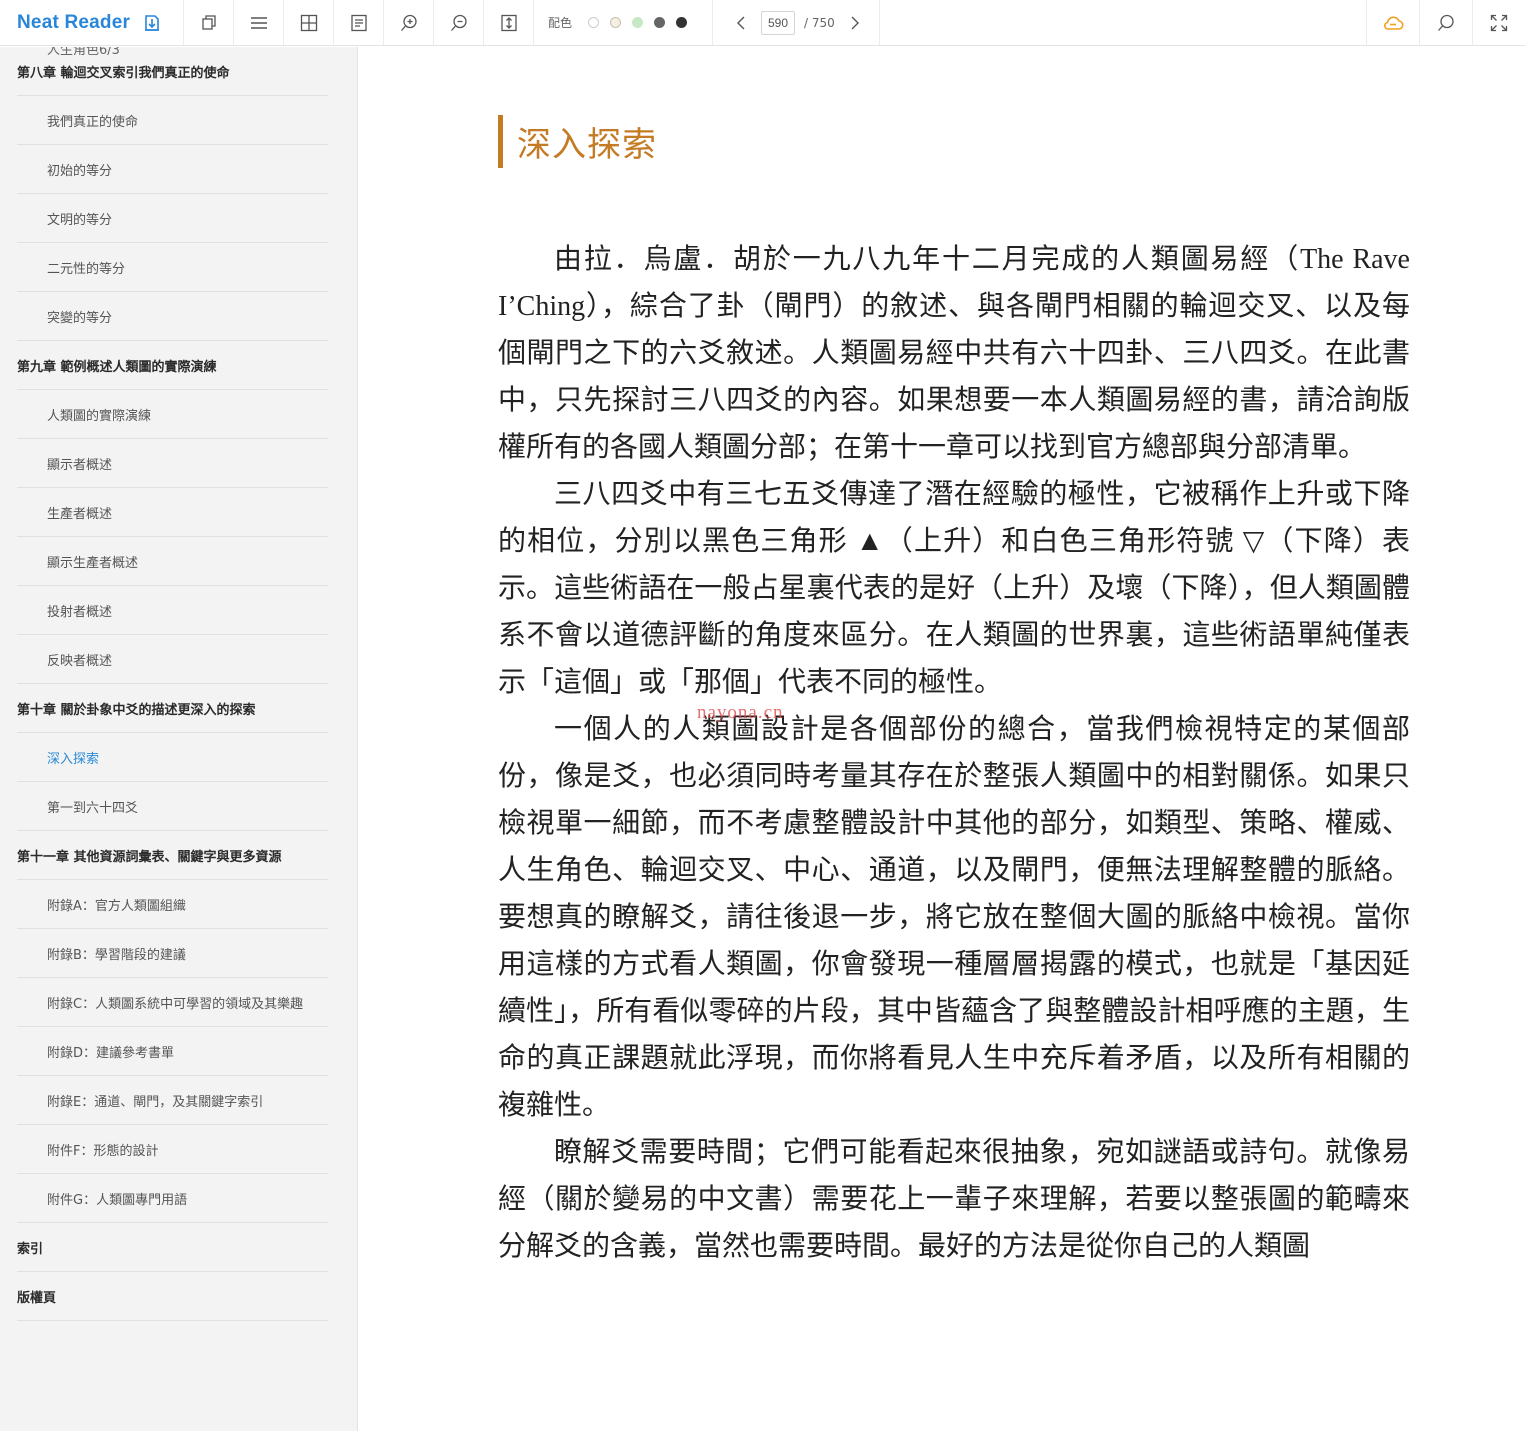  I want to click on chevron-left-icon, so click(741, 22).